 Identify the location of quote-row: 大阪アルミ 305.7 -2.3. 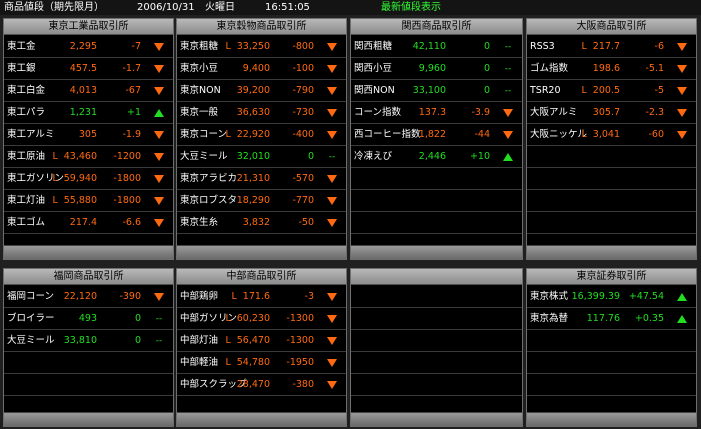
(611, 113).